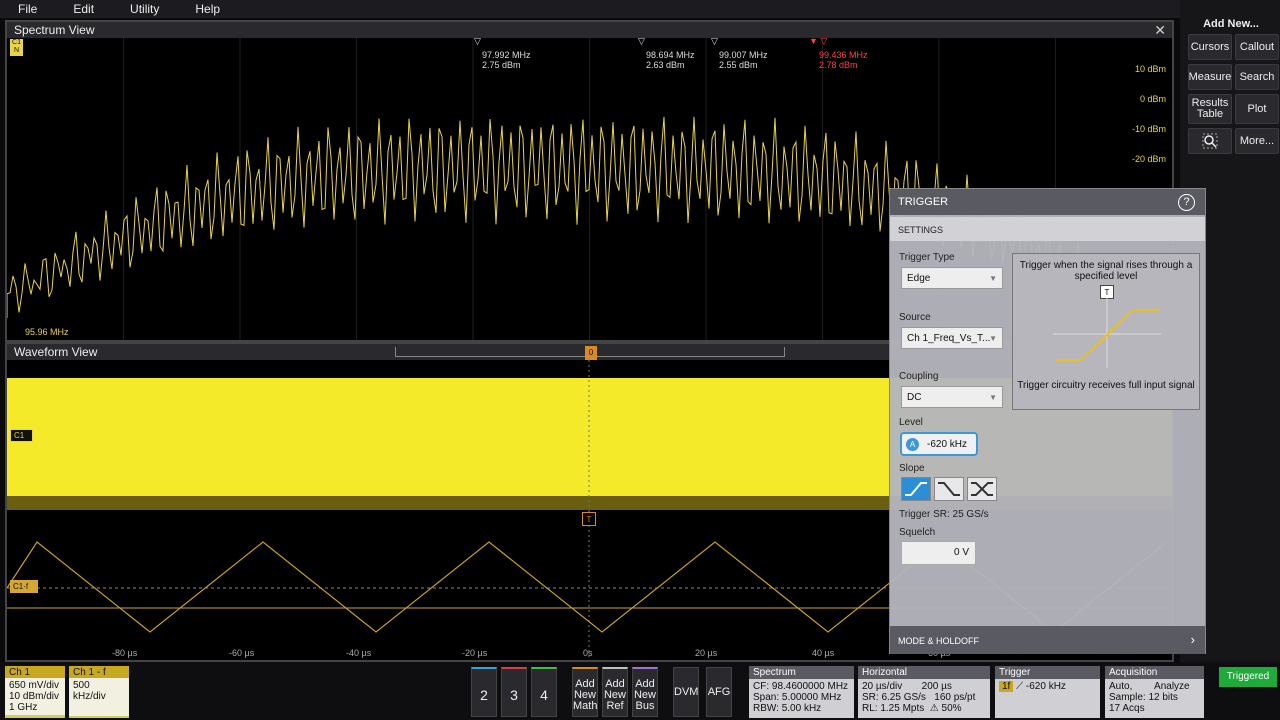 The height and width of the screenshot is (720, 1280). Describe the element at coordinates (924, 672) in the screenshot. I see `horizontal-badge-title: Horizontal` at that location.